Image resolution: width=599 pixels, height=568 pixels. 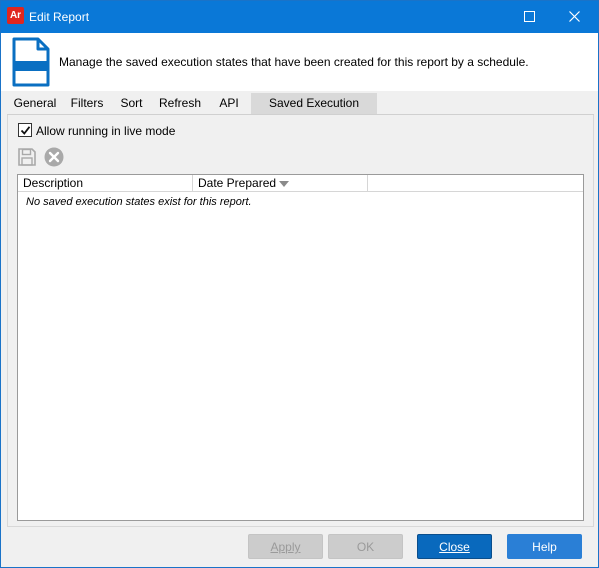 I want to click on close-button: Close, so click(x=454, y=546).